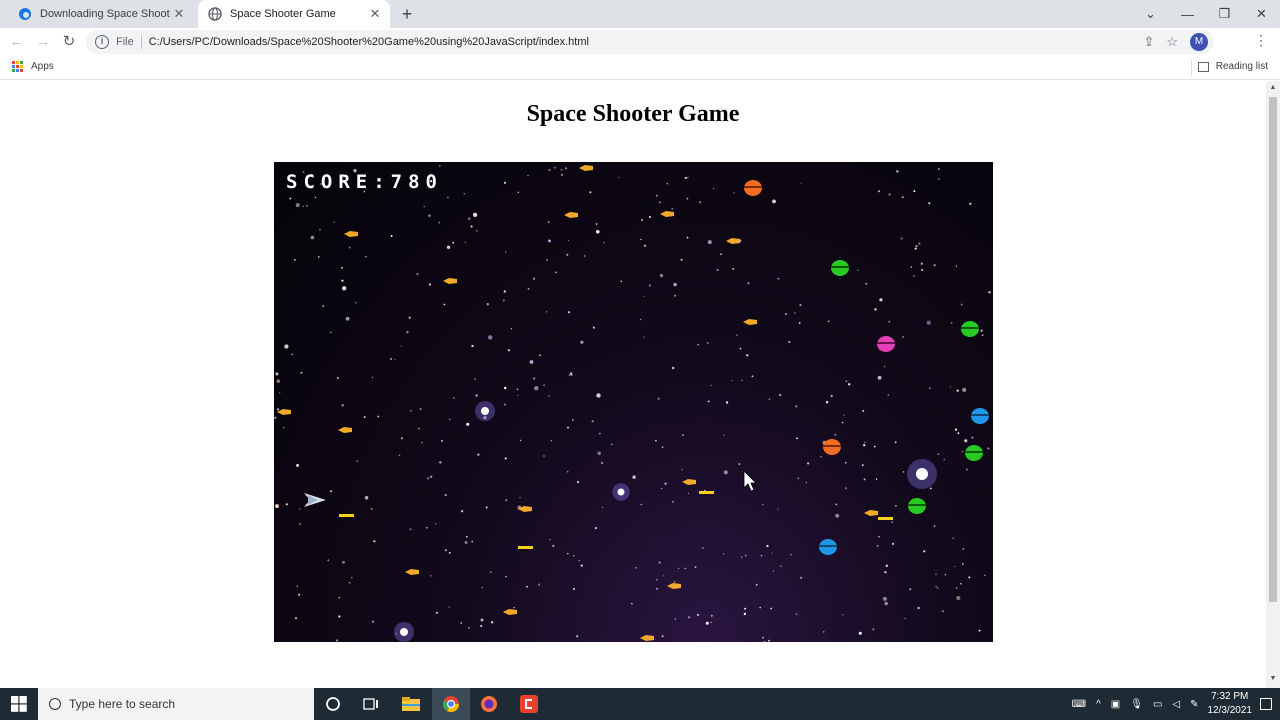 The width and height of the screenshot is (1280, 720). Describe the element at coordinates (1098, 704) in the screenshot. I see `chevron-up-icon: ^` at that location.